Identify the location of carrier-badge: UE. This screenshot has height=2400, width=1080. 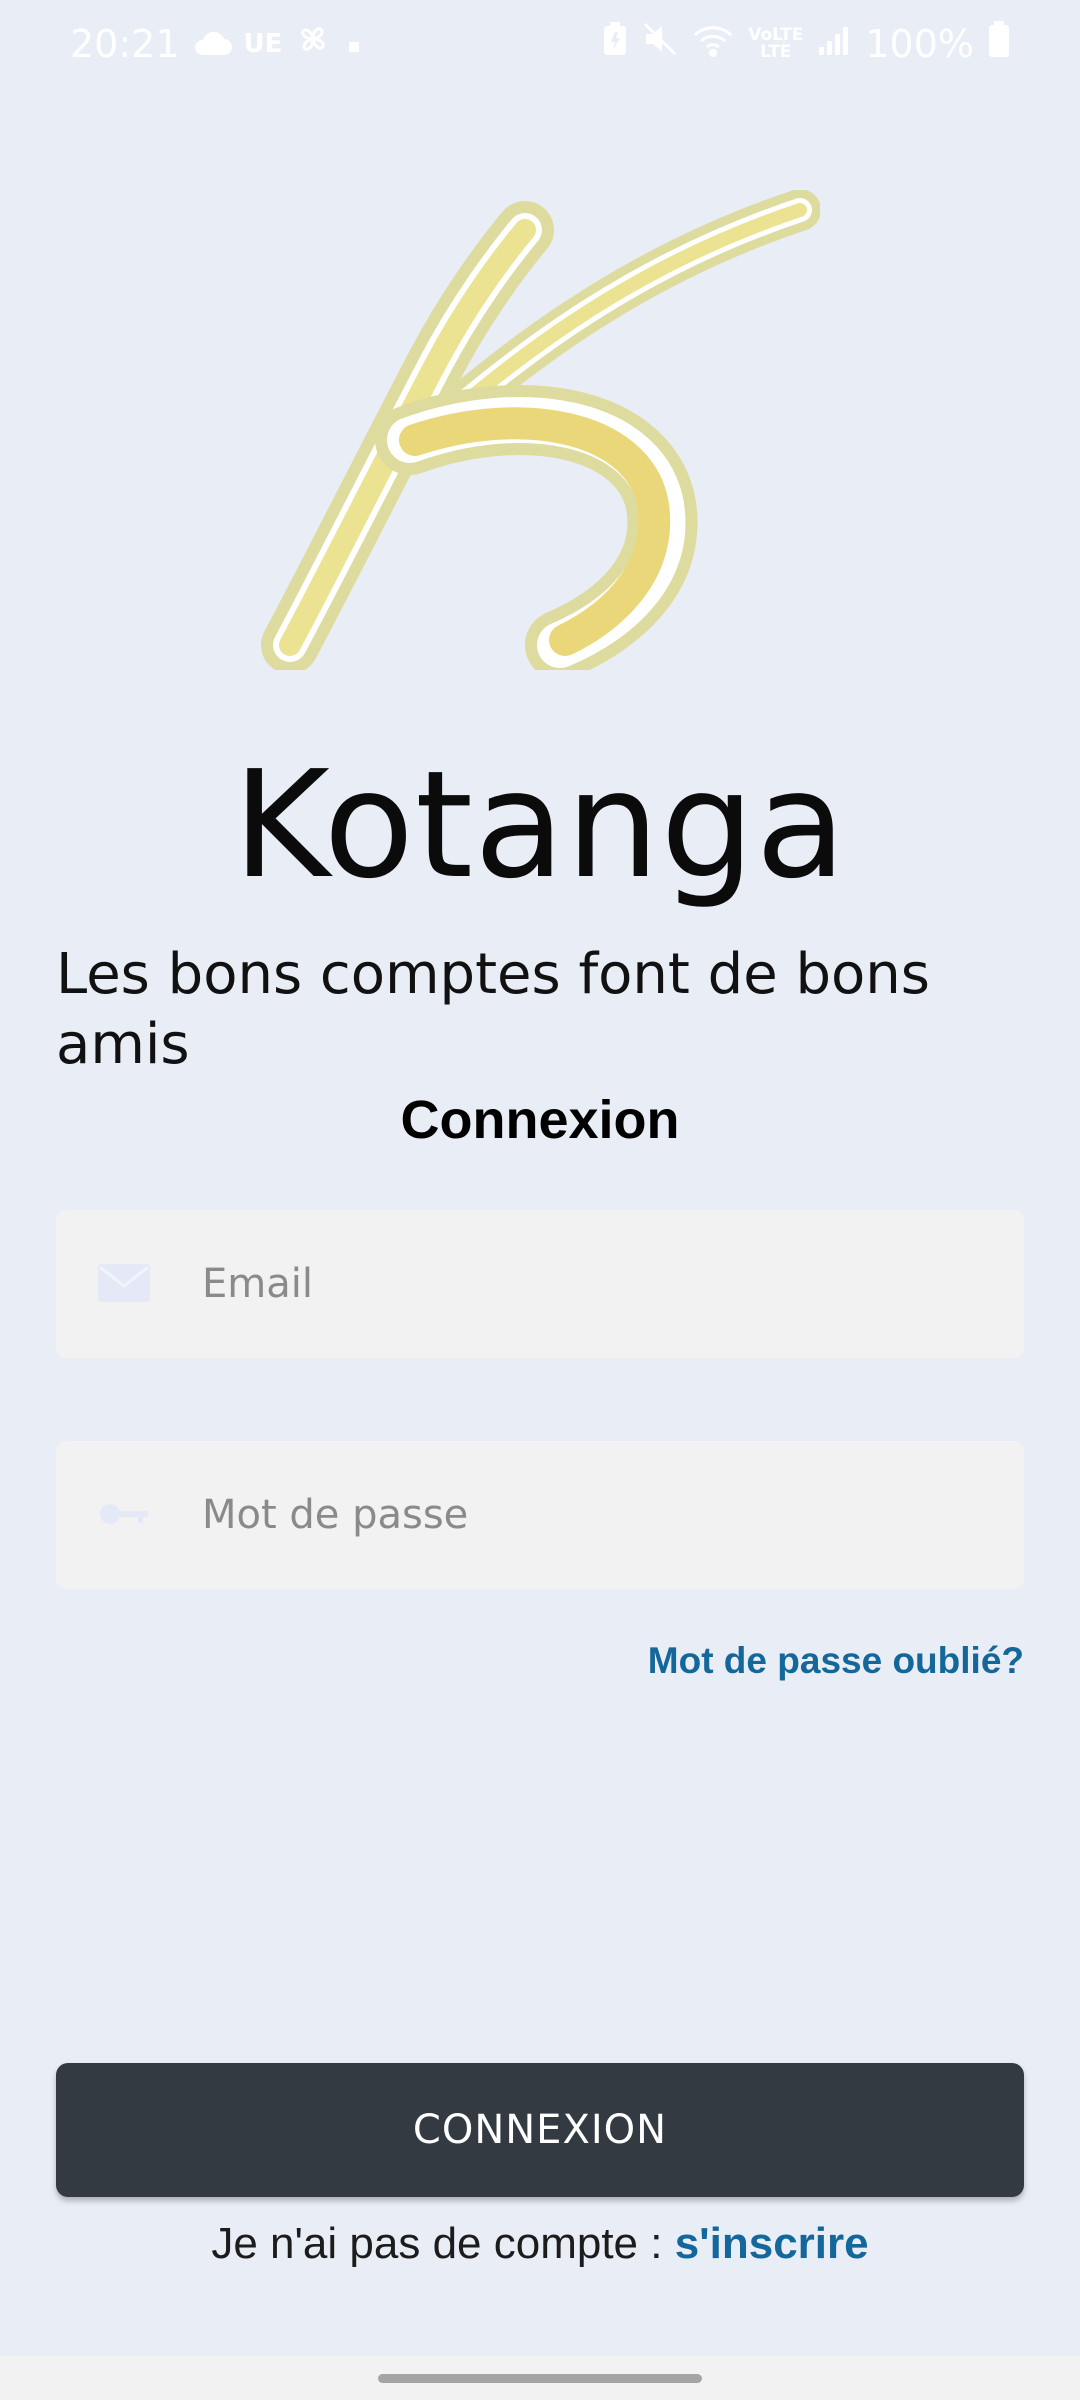
(263, 43).